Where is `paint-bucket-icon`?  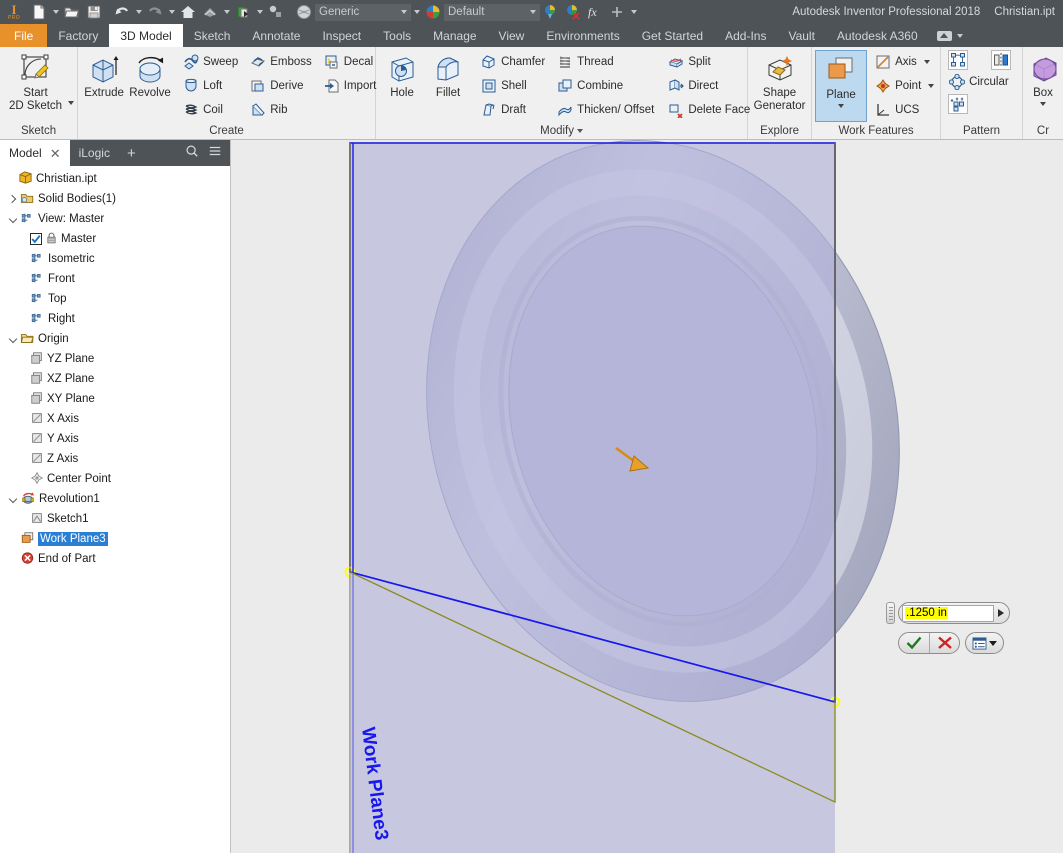 paint-bucket-icon is located at coordinates (551, 12).